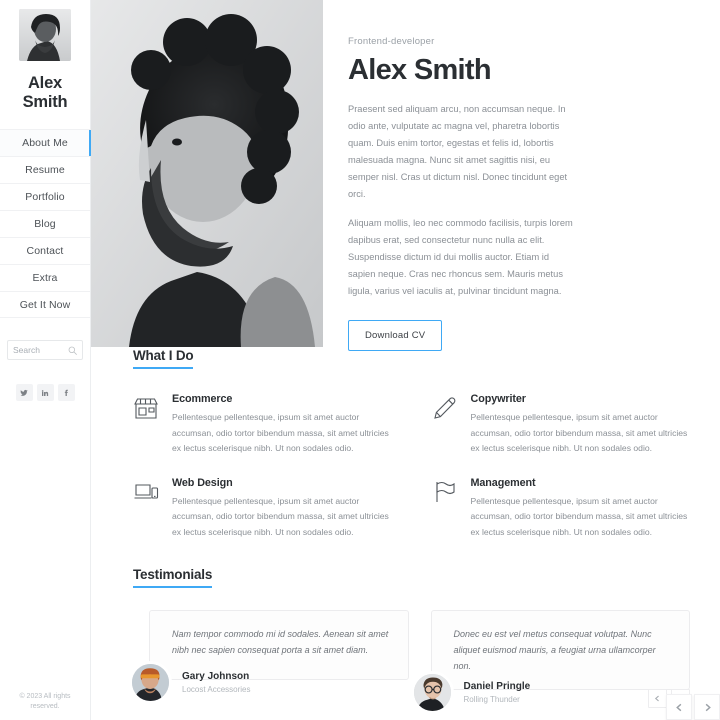  I want to click on sidebar-item-label: Blog, so click(45, 224).